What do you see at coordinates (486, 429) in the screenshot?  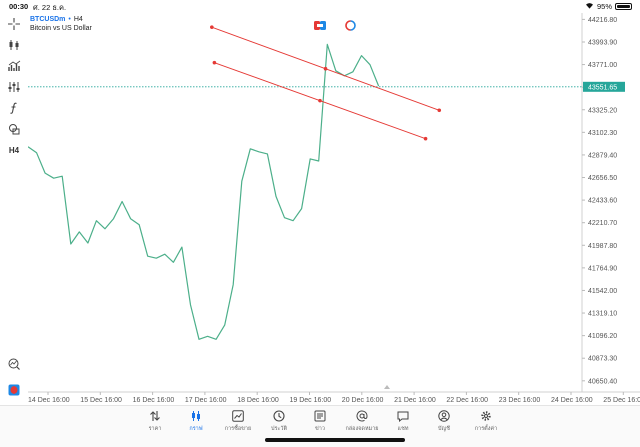 I see `nav-label: การตั้งค่า` at bounding box center [486, 429].